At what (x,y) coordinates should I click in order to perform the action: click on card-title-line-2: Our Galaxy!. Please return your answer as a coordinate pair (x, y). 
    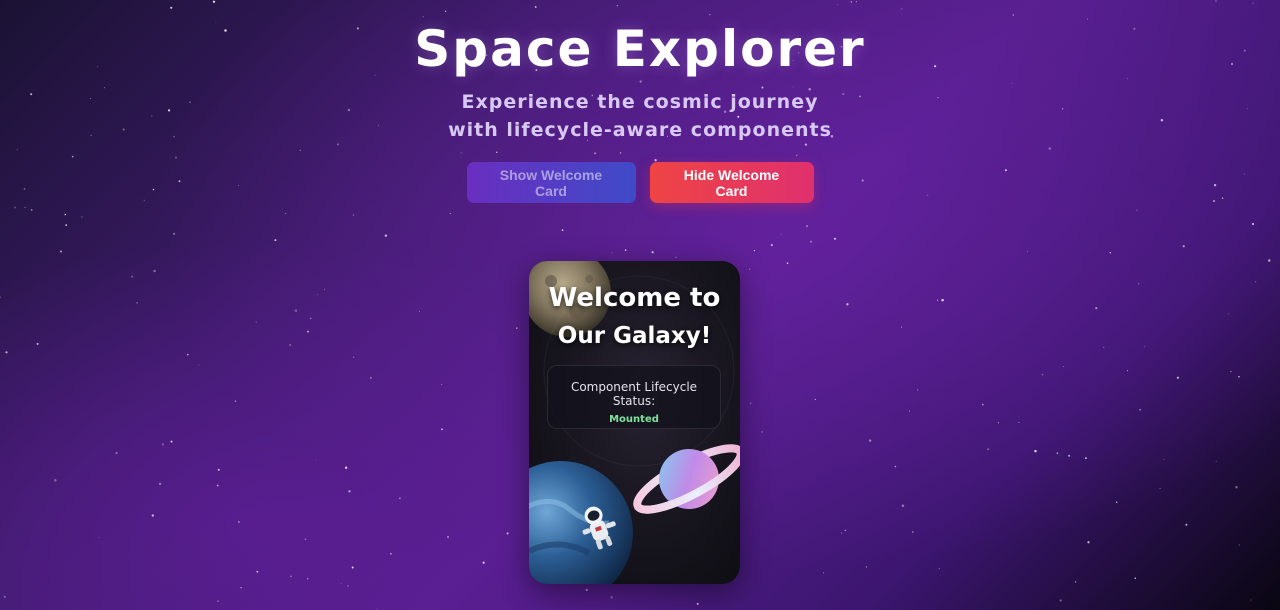
    Looking at the image, I should click on (634, 336).